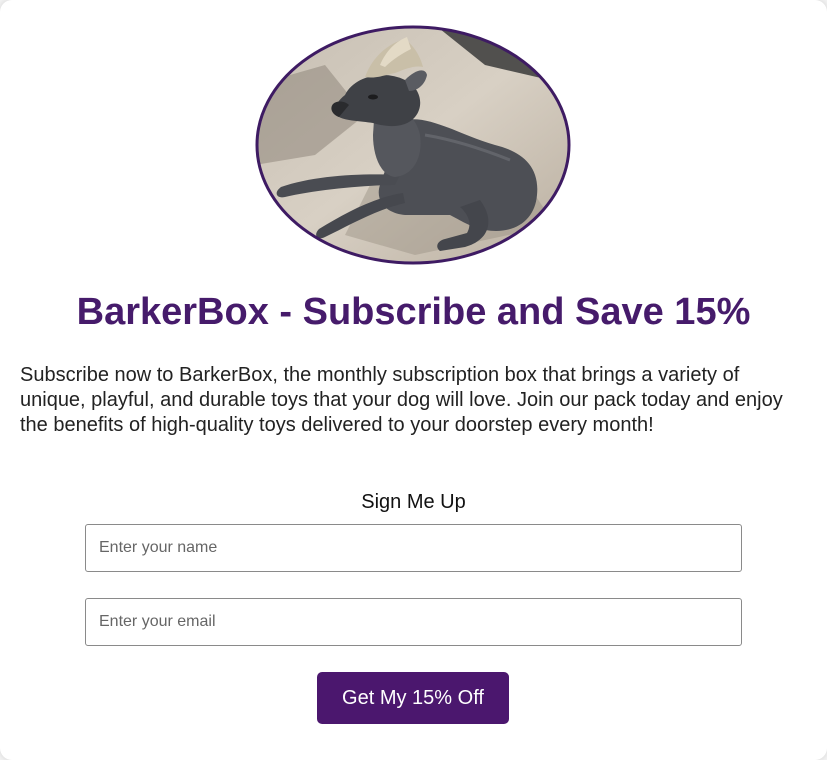  Describe the element at coordinates (413, 548) in the screenshot. I see `name-input` at that location.